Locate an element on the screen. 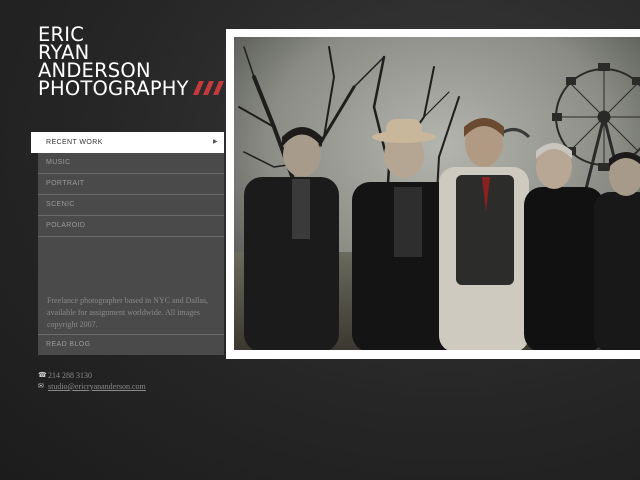  chevron-right-icon: ▶ is located at coordinates (215, 142).